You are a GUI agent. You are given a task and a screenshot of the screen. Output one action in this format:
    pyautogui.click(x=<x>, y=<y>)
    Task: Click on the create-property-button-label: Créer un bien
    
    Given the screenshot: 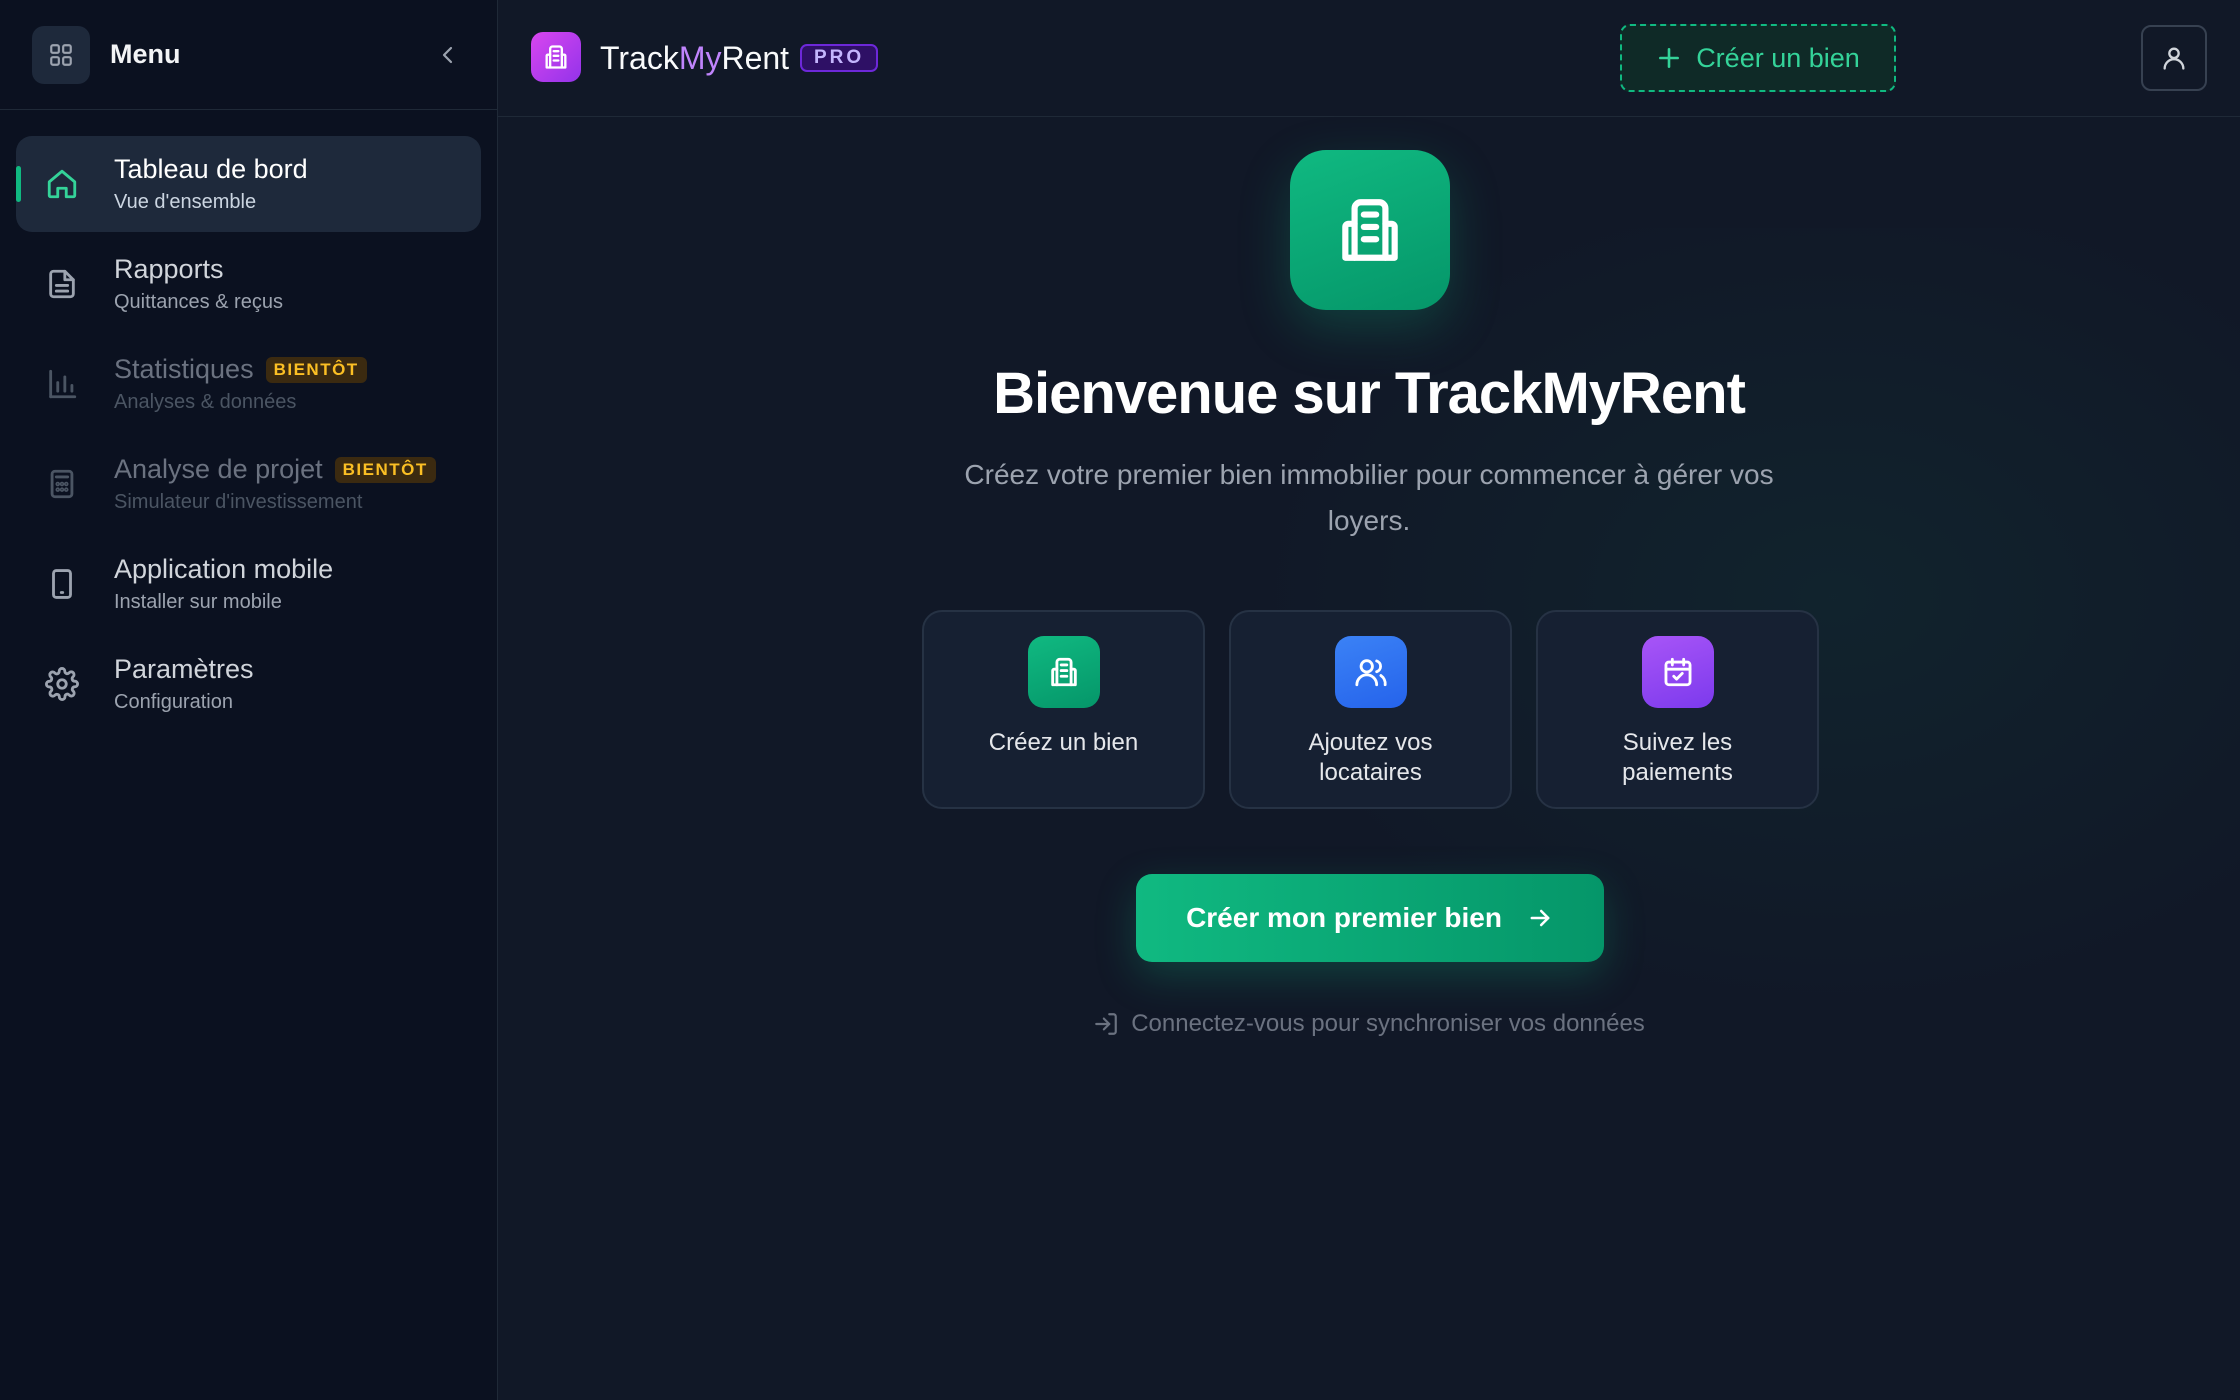 What is the action you would take?
    pyautogui.click(x=1778, y=57)
    